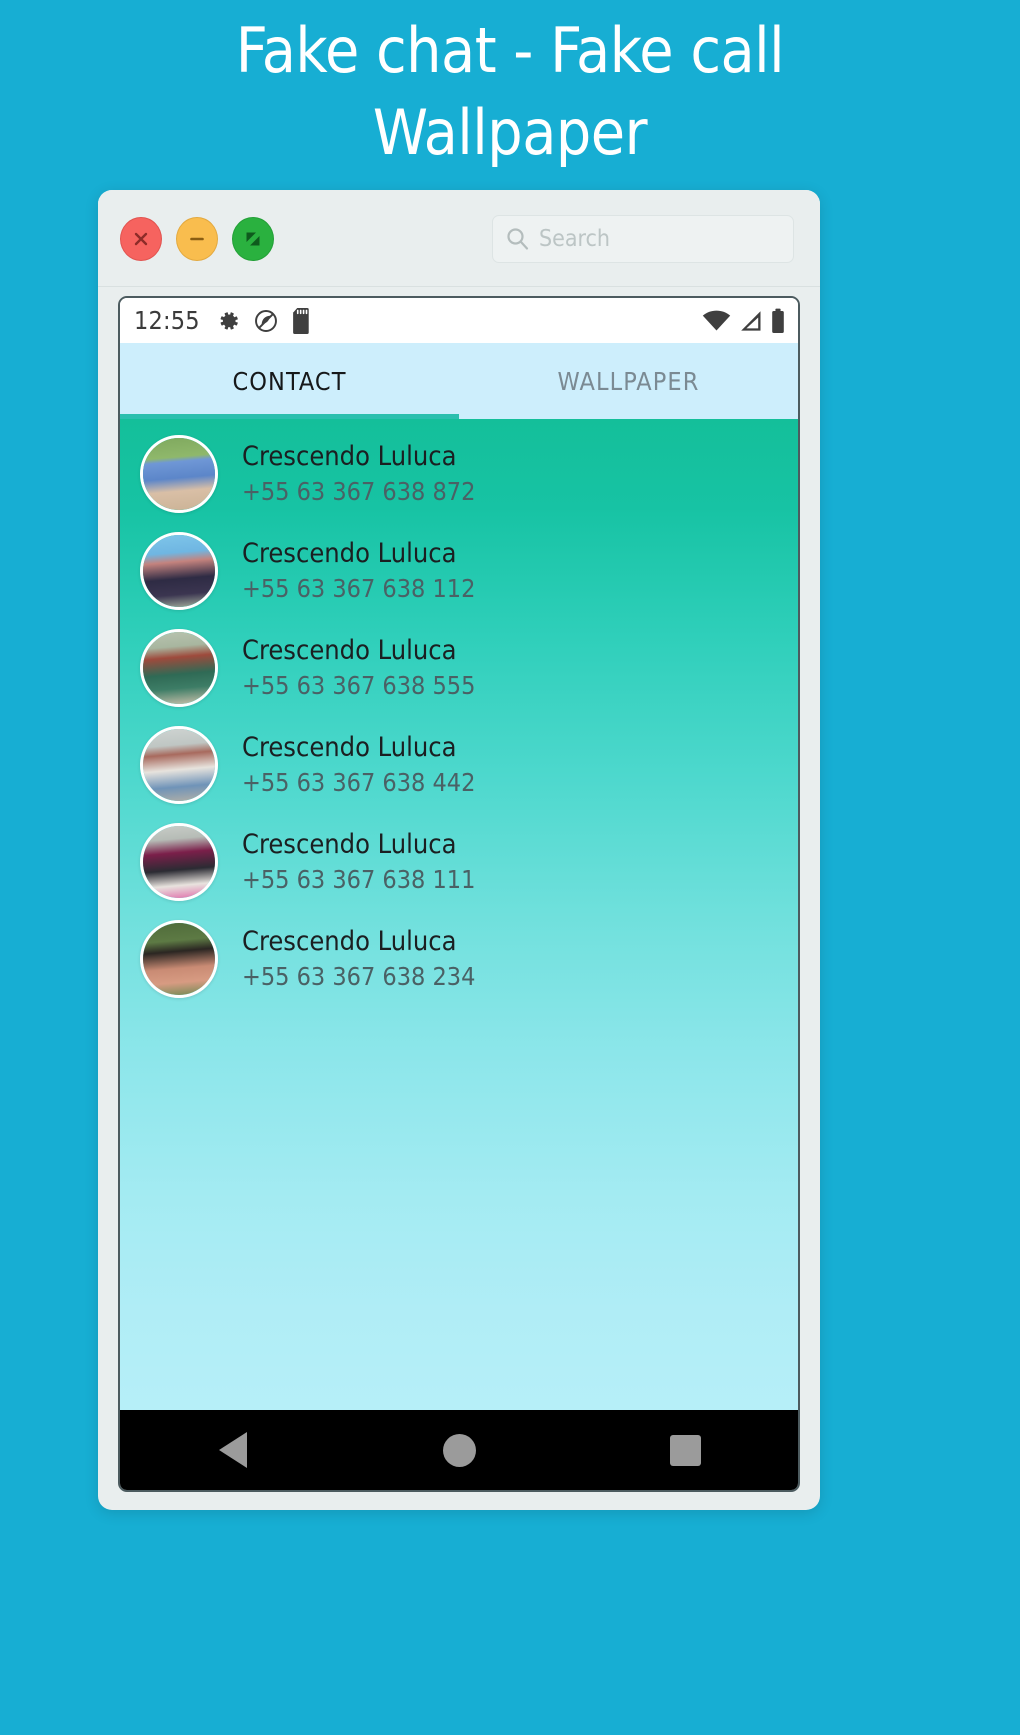 The width and height of the screenshot is (1020, 1735). What do you see at coordinates (716, 320) in the screenshot?
I see `wifi-icon` at bounding box center [716, 320].